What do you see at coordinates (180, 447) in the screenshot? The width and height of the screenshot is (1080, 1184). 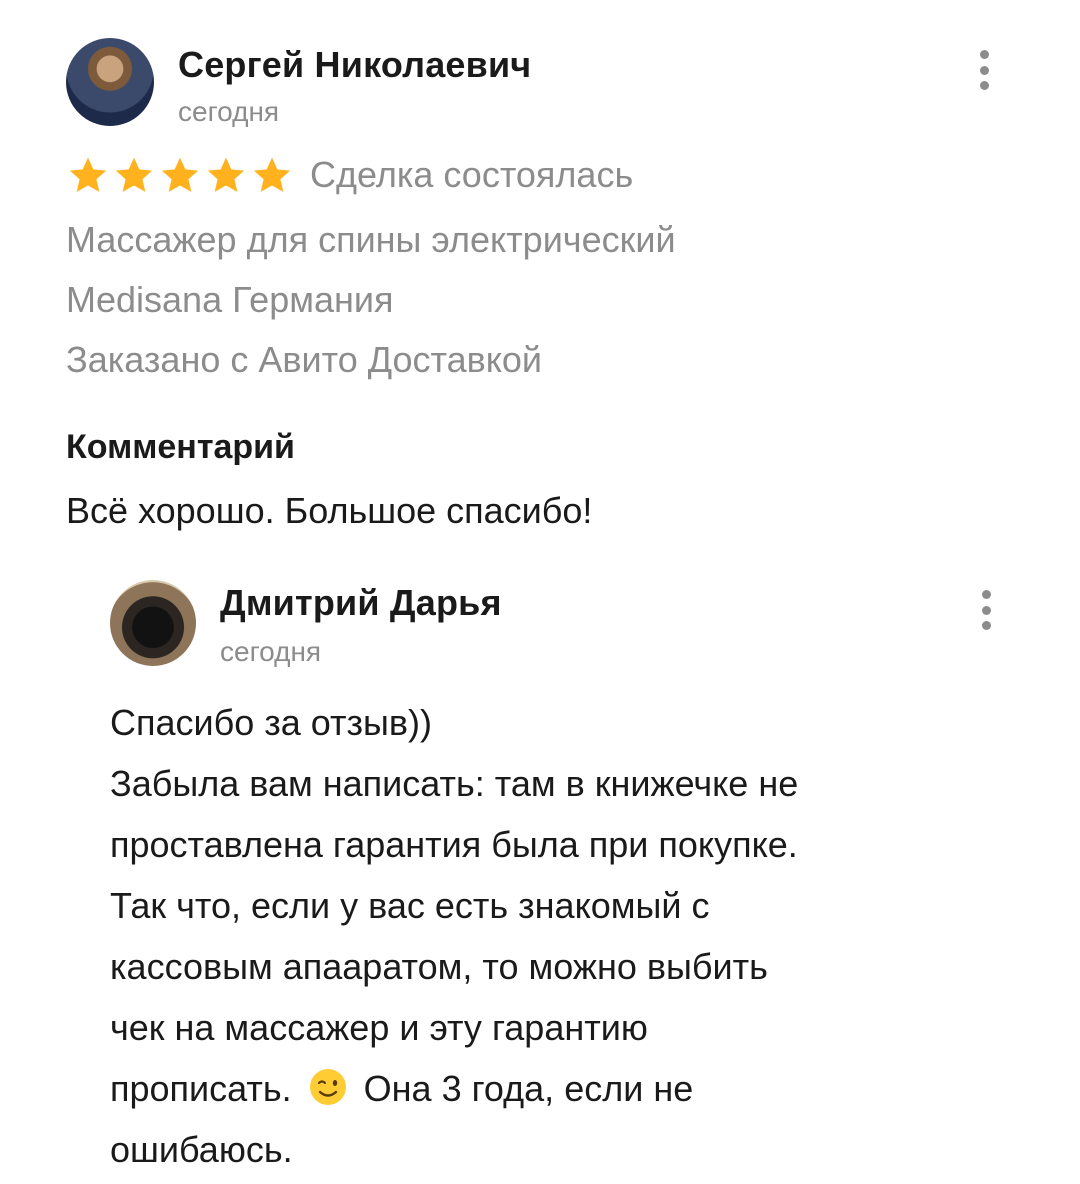 I see `comment-title: Комментарий` at bounding box center [180, 447].